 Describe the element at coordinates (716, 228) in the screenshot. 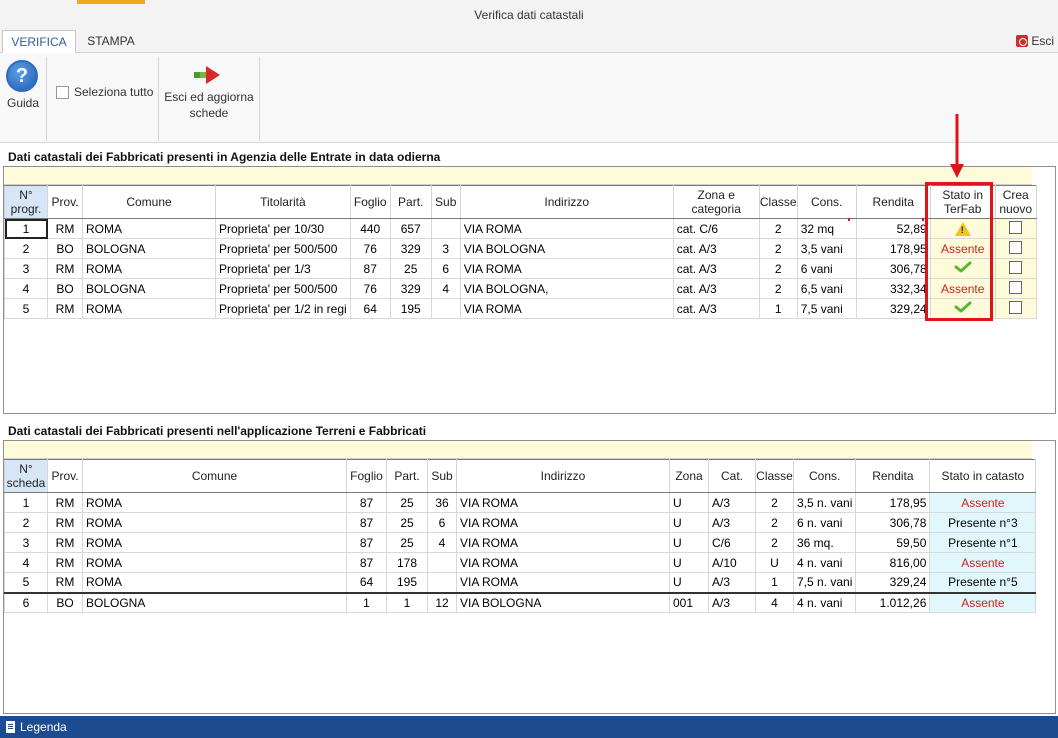

I see `table-cell: cat. C/6` at that location.